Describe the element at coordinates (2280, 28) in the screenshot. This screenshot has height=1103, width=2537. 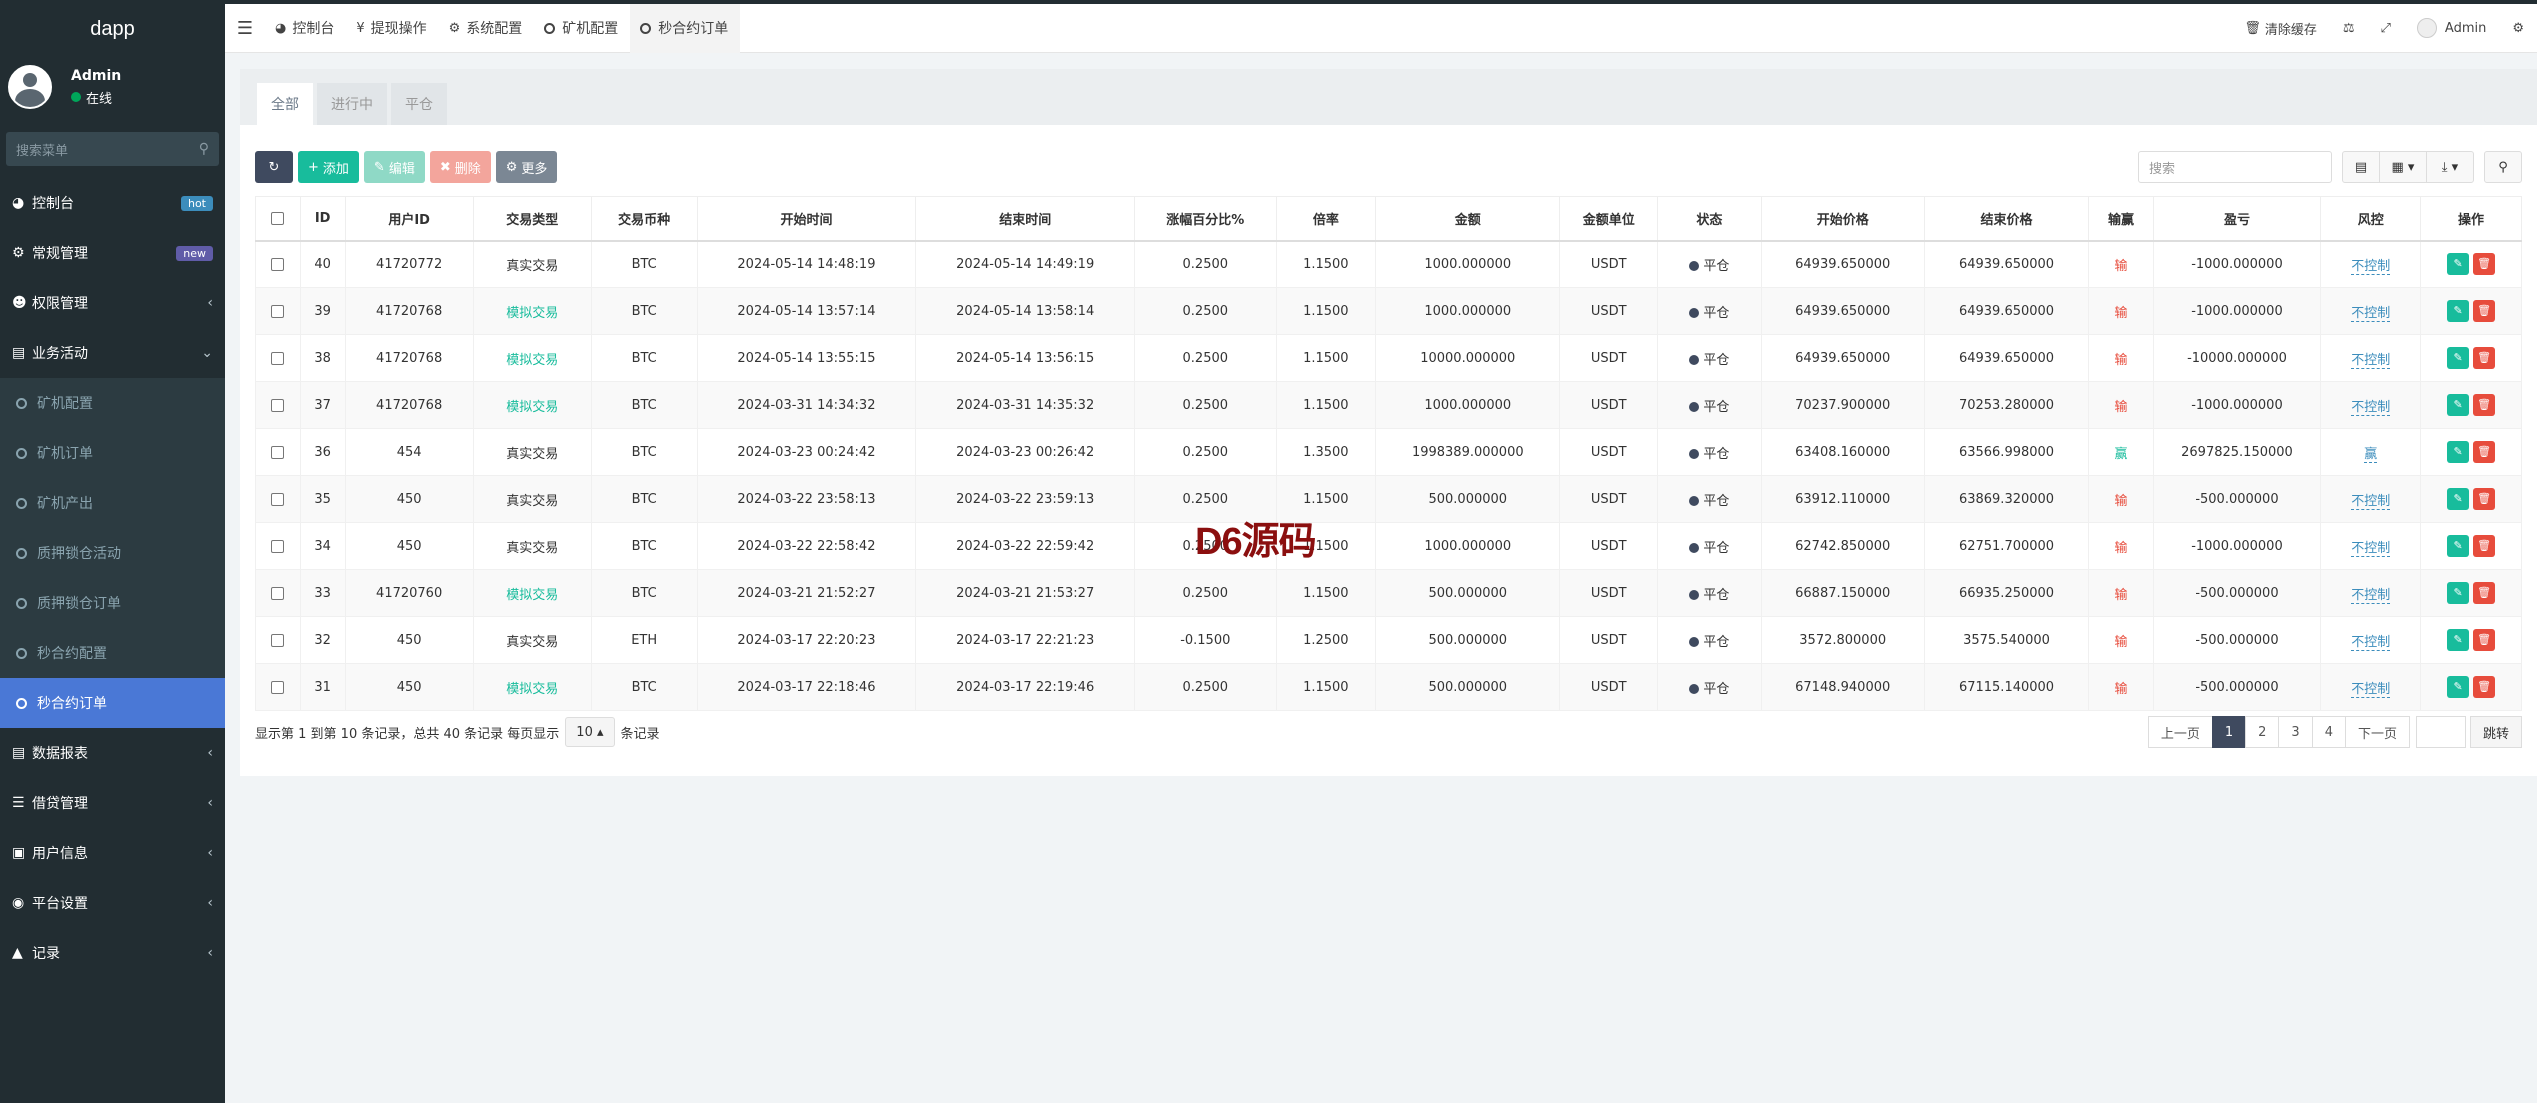
I see `clear-cache-button: 🗑 清除缓存` at that location.